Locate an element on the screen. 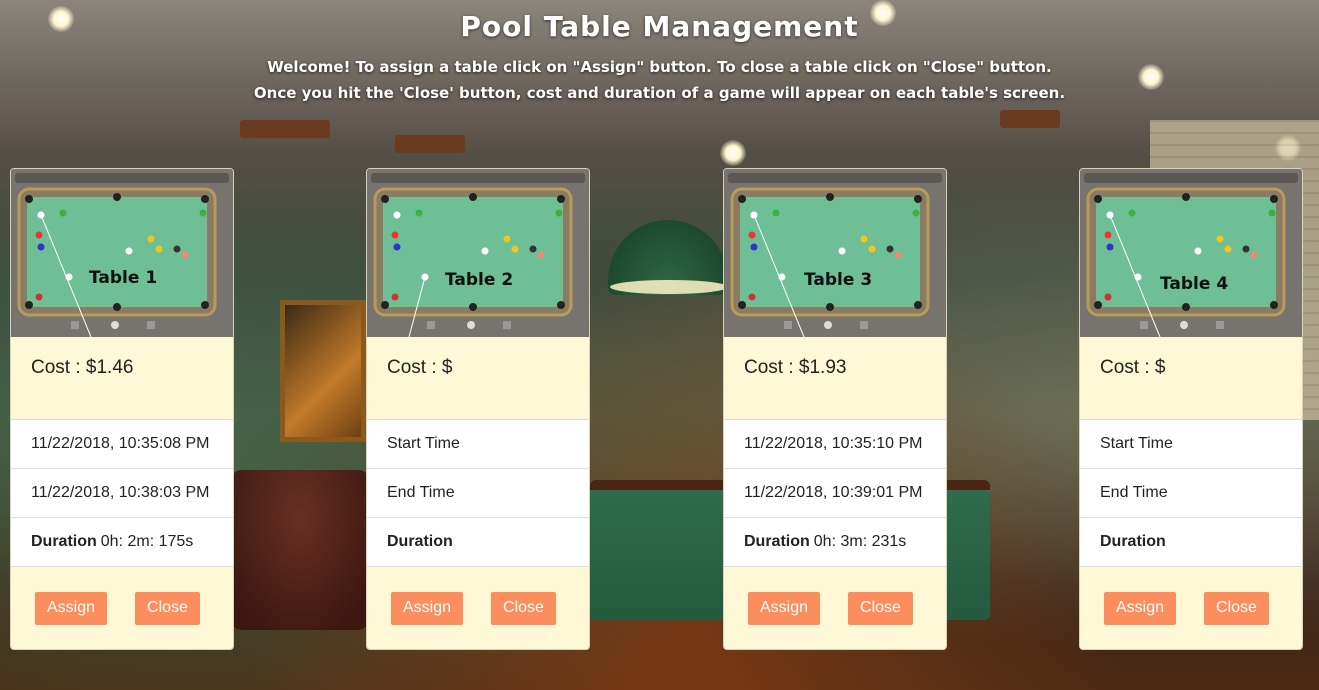 Image resolution: width=1319 pixels, height=690 pixels. pool-table-image: Table 1 is located at coordinates (122, 253).